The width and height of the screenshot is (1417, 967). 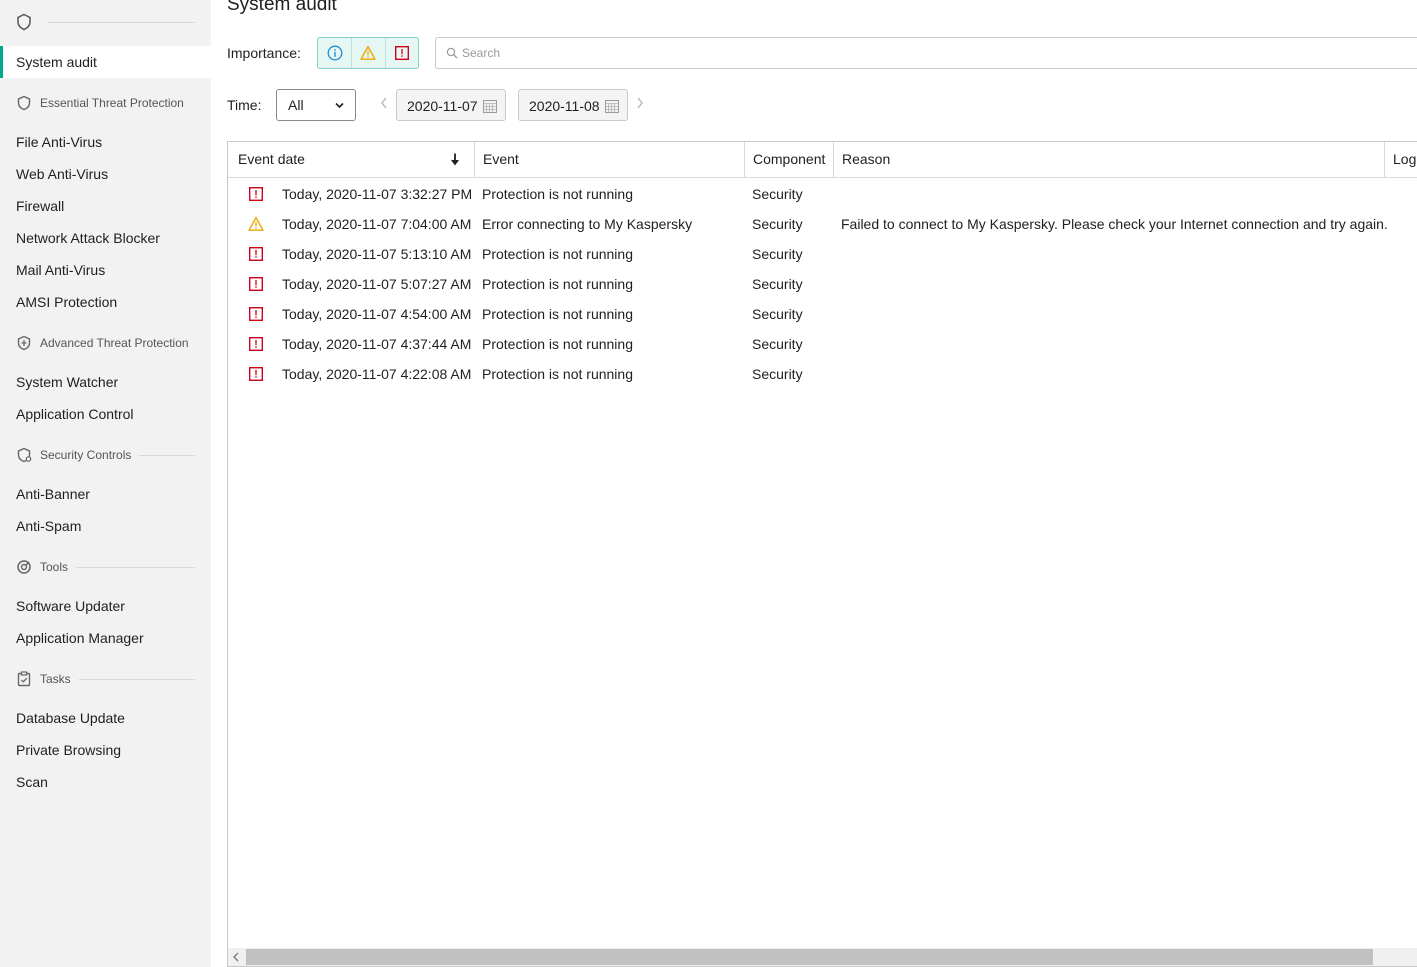 I want to click on section-essential-threat-protection: Essential Threat Protection, so click(x=105, y=103).